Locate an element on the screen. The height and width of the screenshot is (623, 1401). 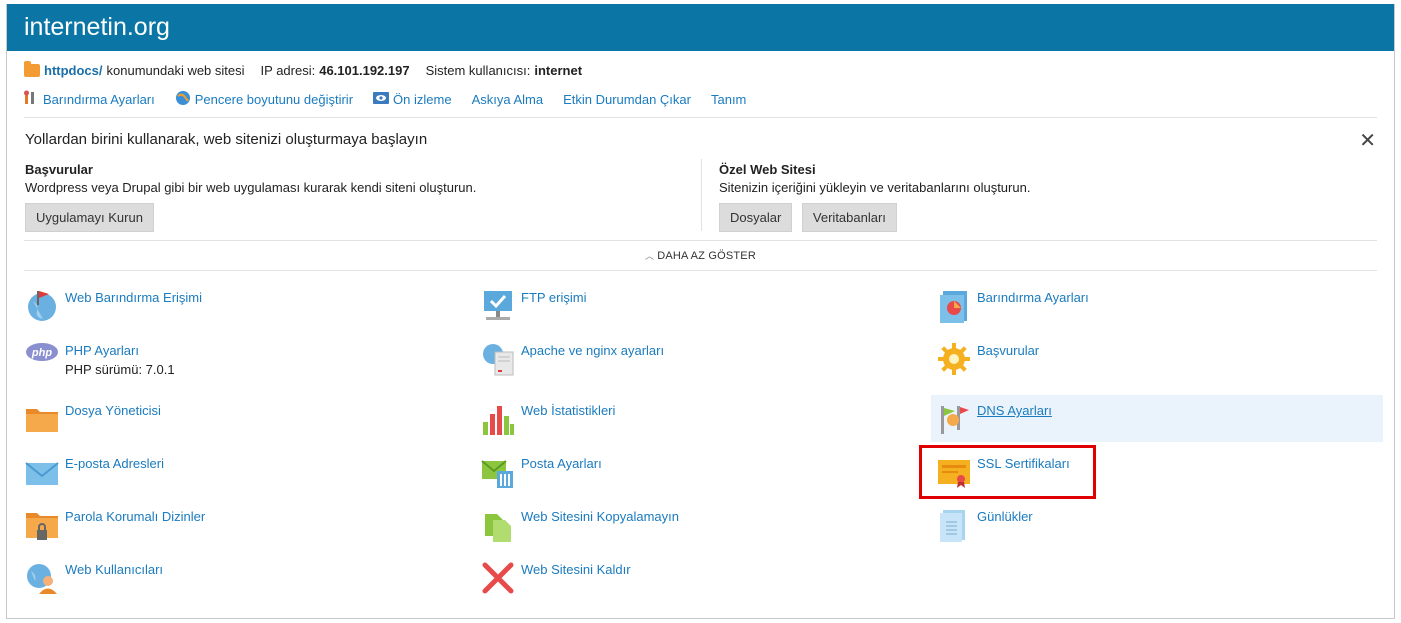
ip-label: IP adresi: is located at coordinates (288, 70).